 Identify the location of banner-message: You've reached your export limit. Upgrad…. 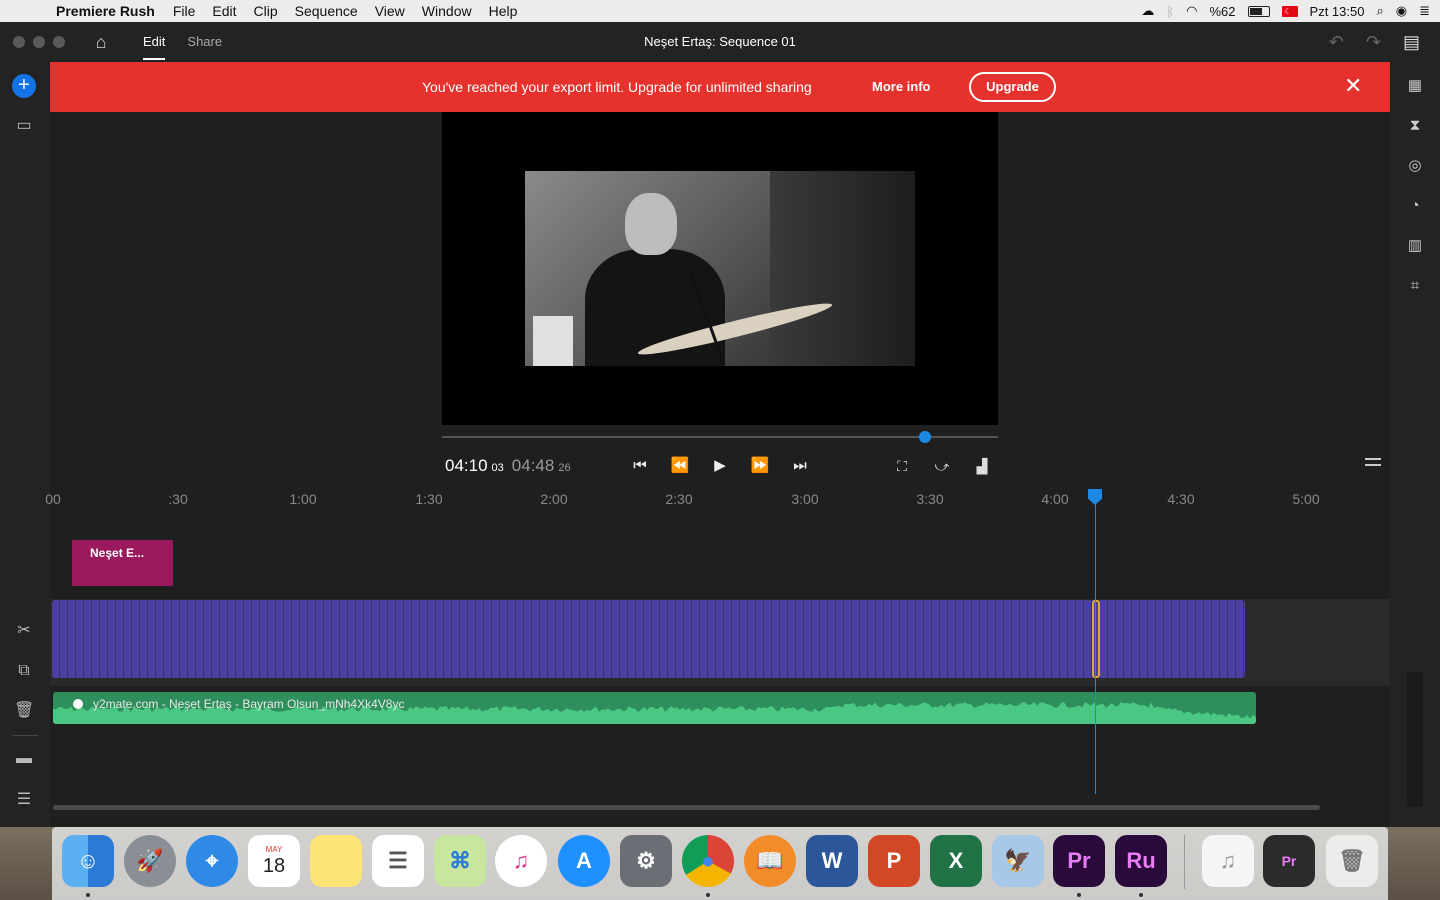
(617, 87).